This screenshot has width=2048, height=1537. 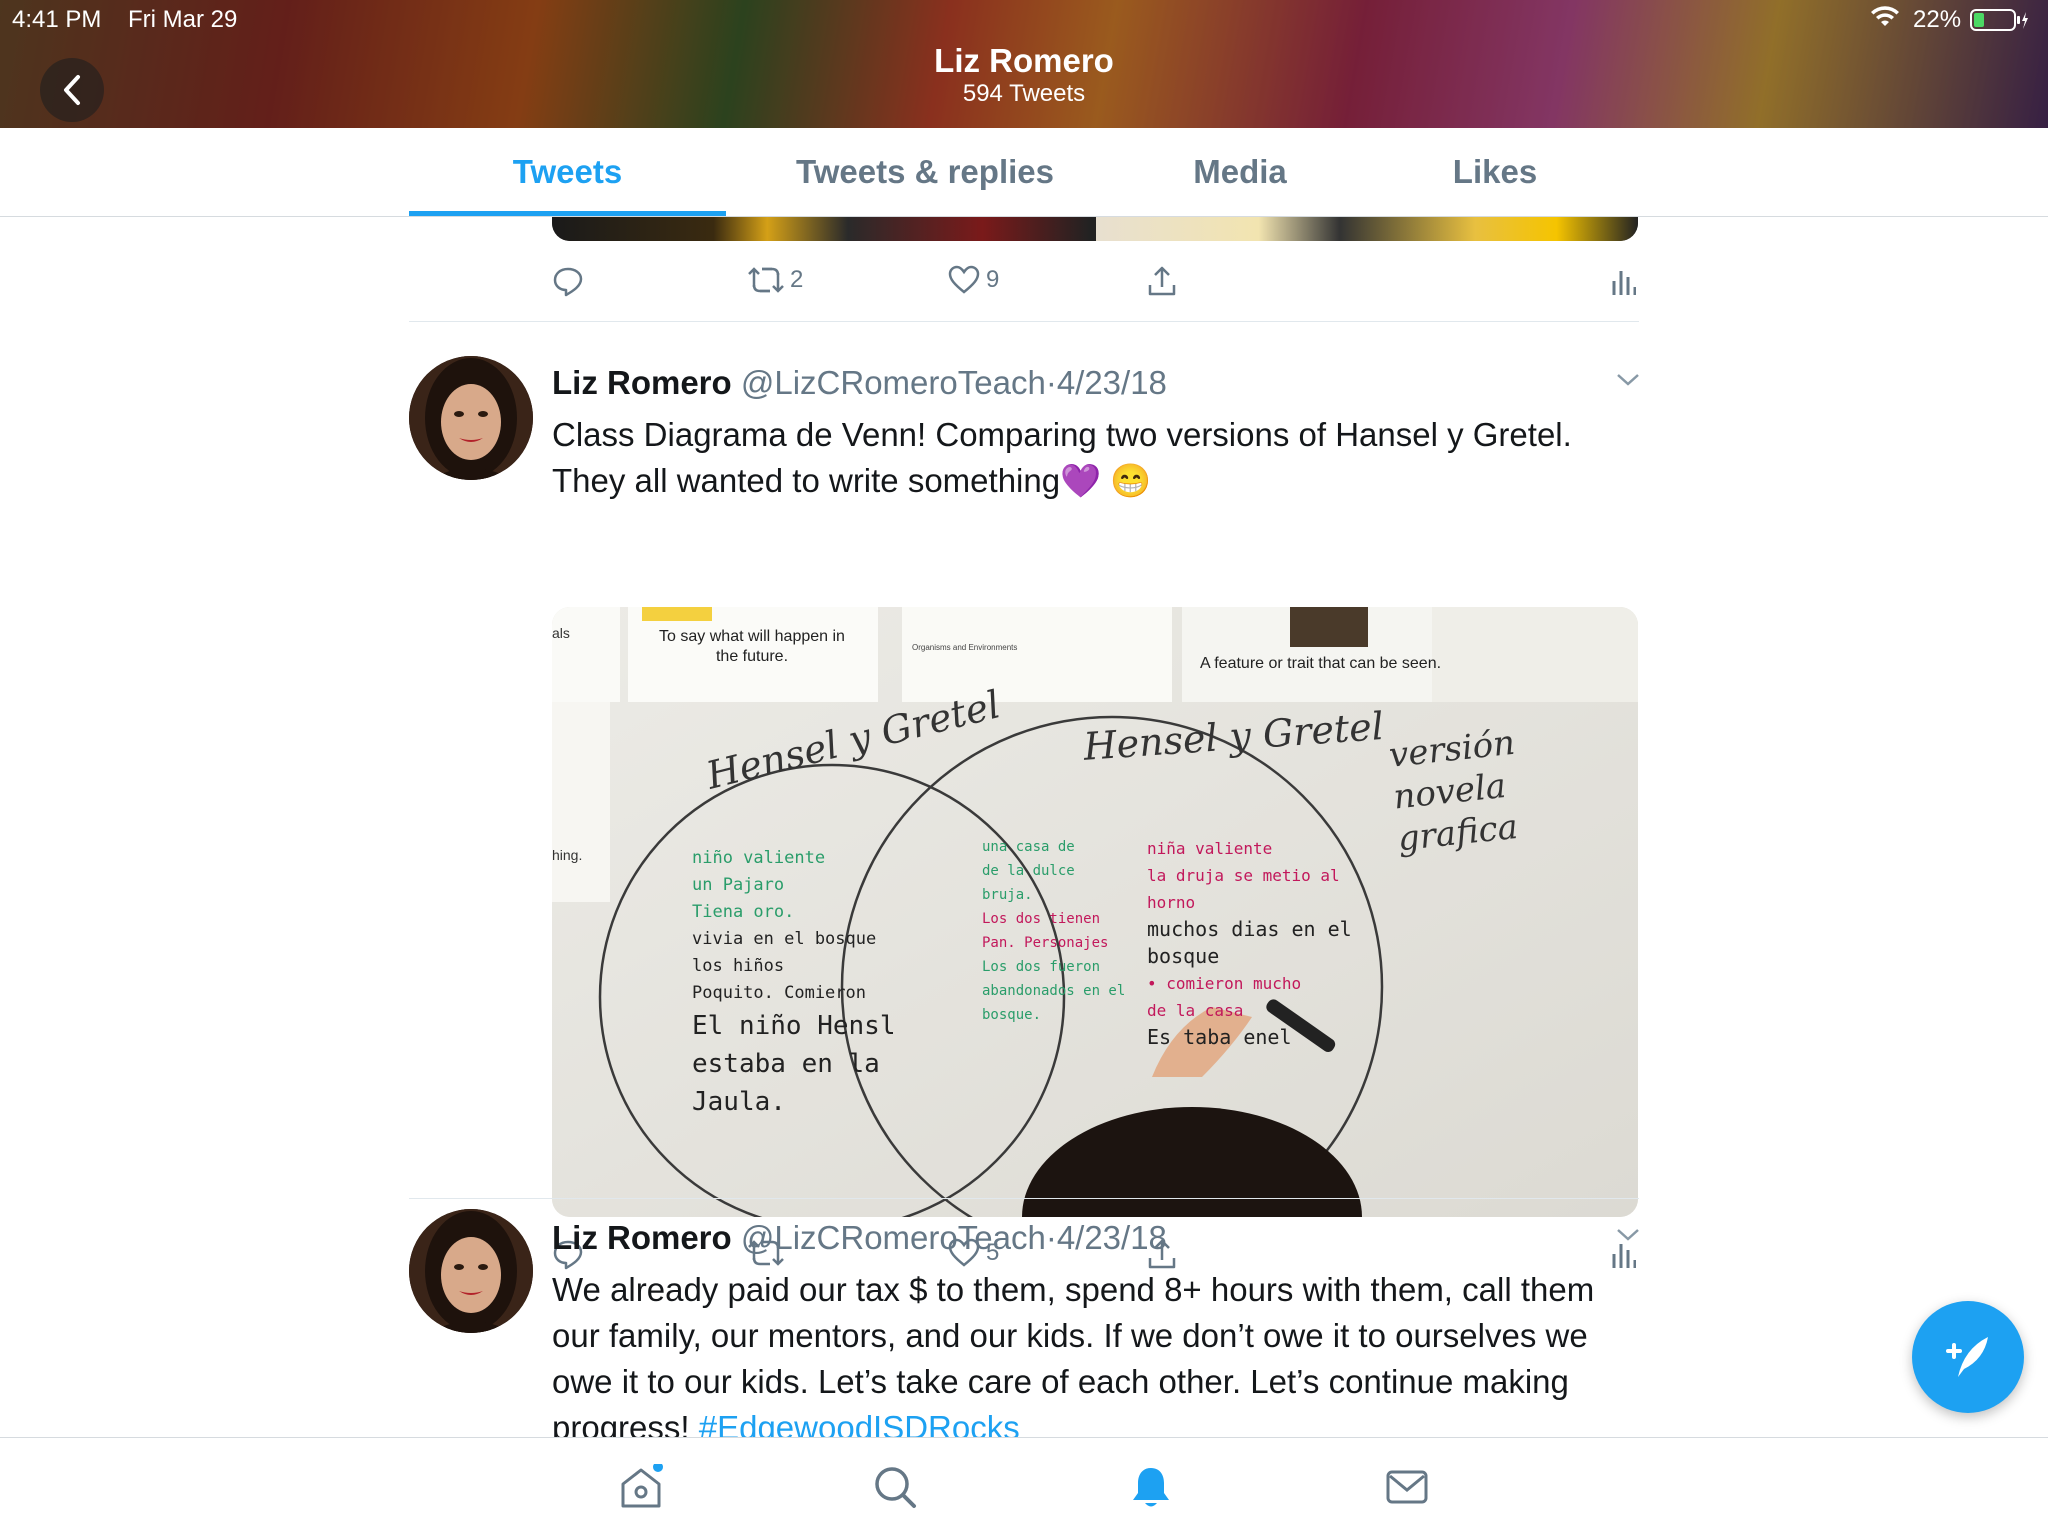 I want to click on notifications-tab, so click(x=1151, y=1489).